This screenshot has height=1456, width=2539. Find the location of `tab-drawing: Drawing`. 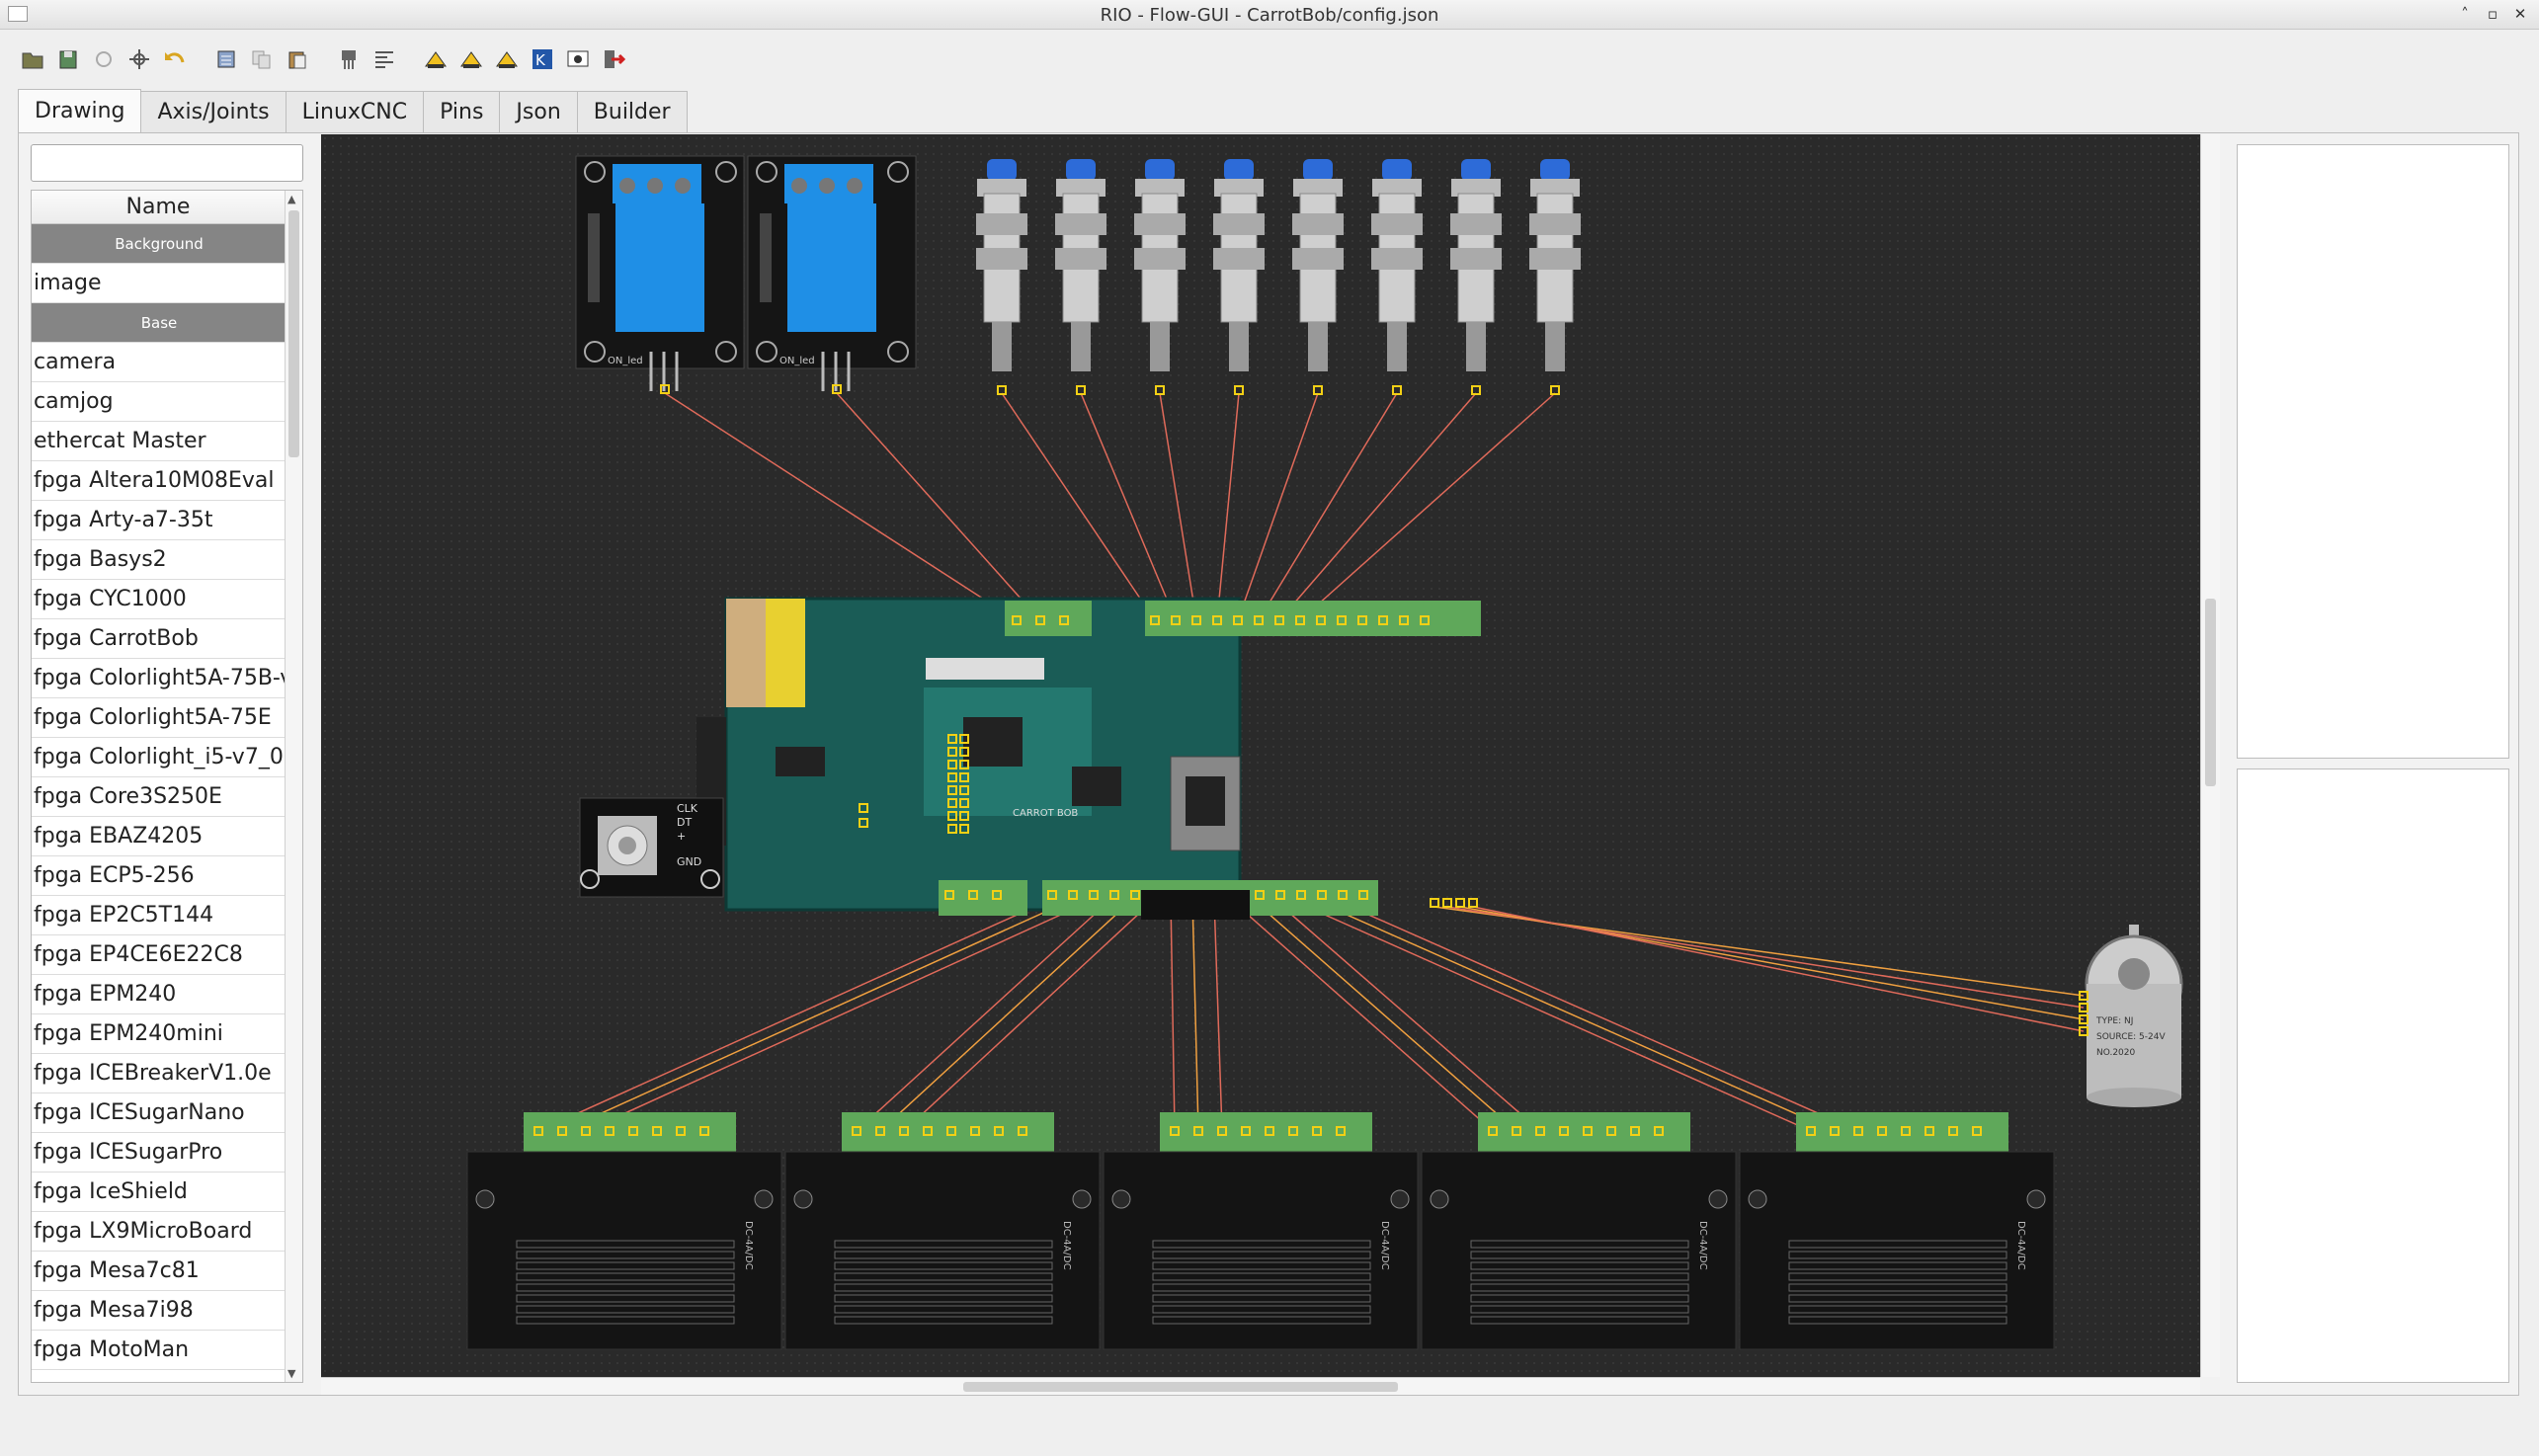

tab-drawing: Drawing is located at coordinates (80, 110).